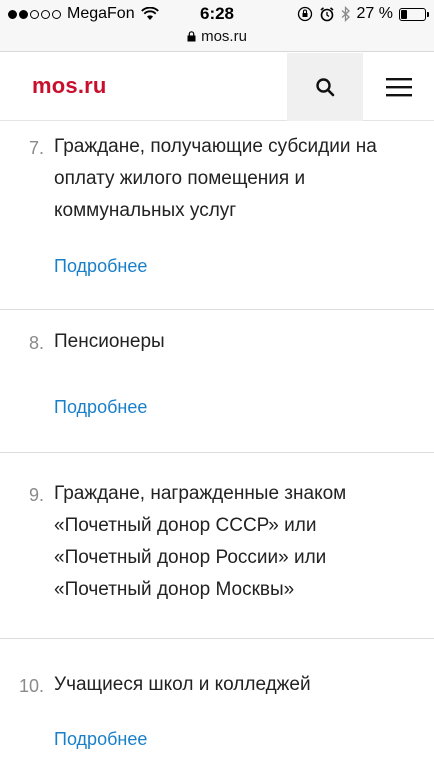 The height and width of the screenshot is (770, 434). Describe the element at coordinates (374, 13) in the screenshot. I see `battery-percent: 27 %` at that location.